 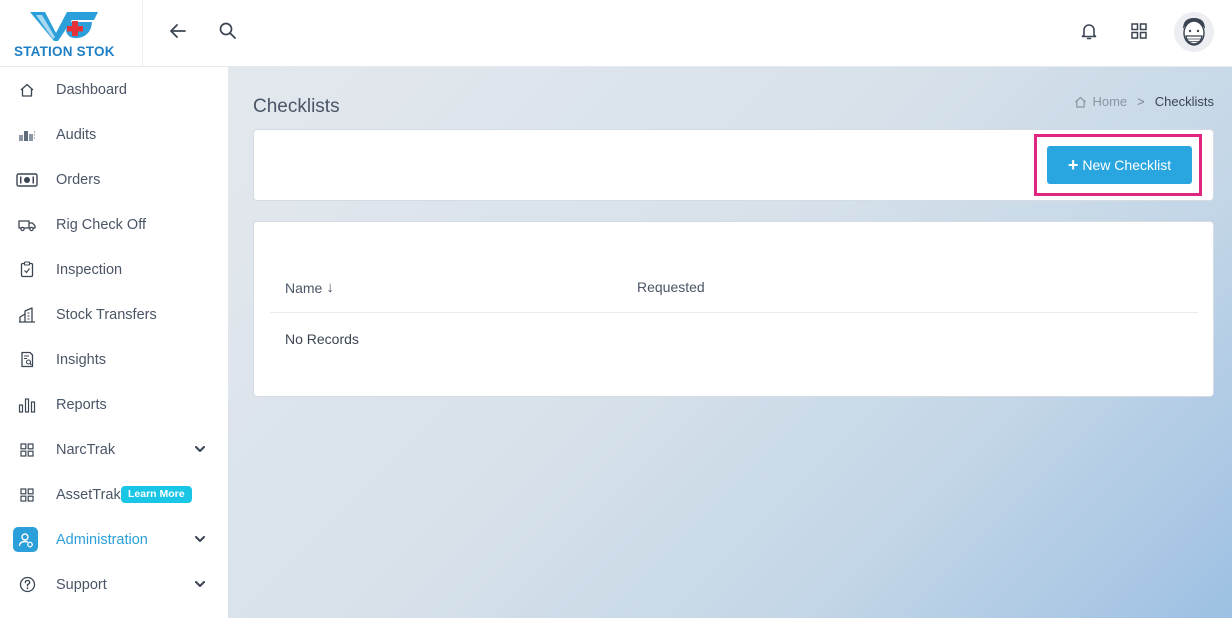 I want to click on truck-icon, so click(x=27, y=225).